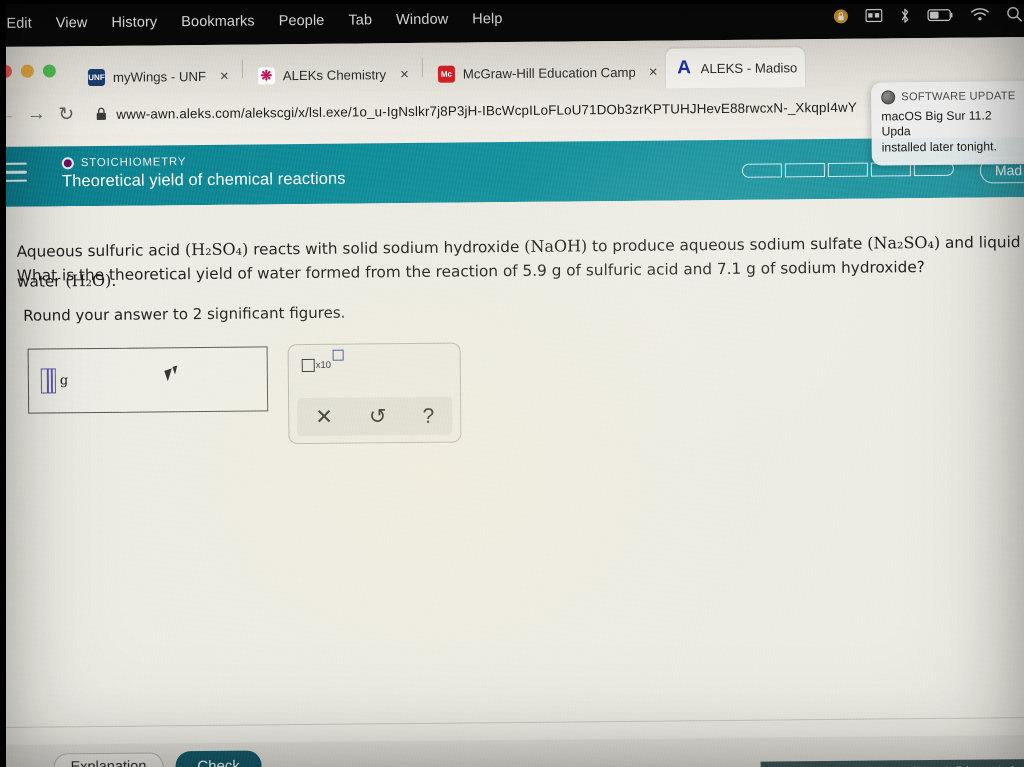  What do you see at coordinates (203, 180) in the screenshot?
I see `page-title: Theoretical yield of chemical reactions` at bounding box center [203, 180].